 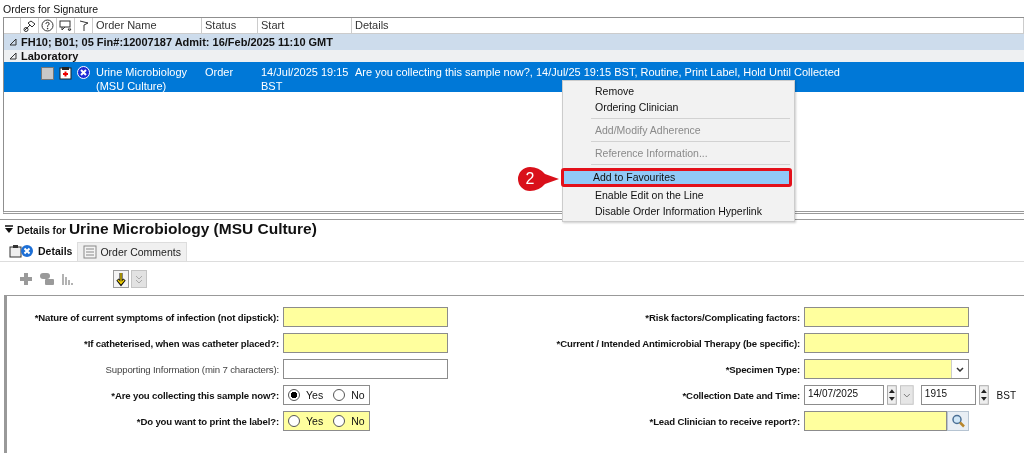 What do you see at coordinates (26, 278) in the screenshot?
I see `add-icon` at bounding box center [26, 278].